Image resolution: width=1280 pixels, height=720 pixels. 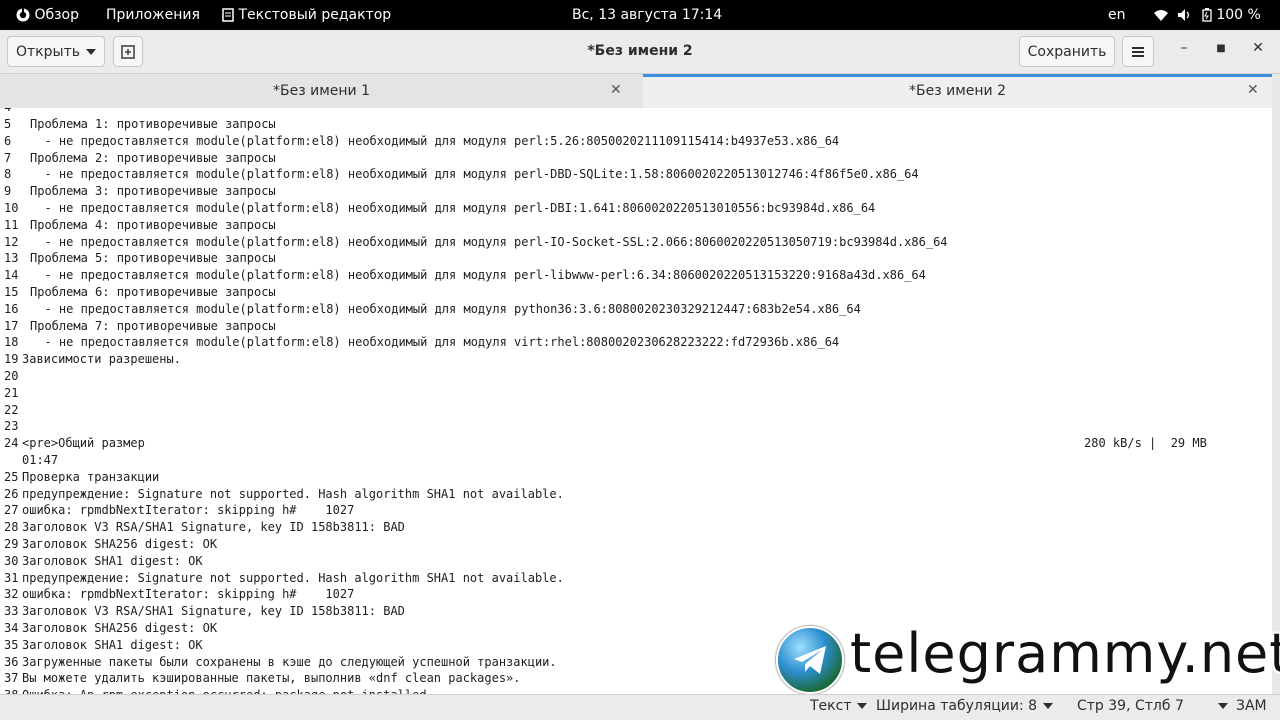 I want to click on line-number: 37, so click(x=11, y=678).